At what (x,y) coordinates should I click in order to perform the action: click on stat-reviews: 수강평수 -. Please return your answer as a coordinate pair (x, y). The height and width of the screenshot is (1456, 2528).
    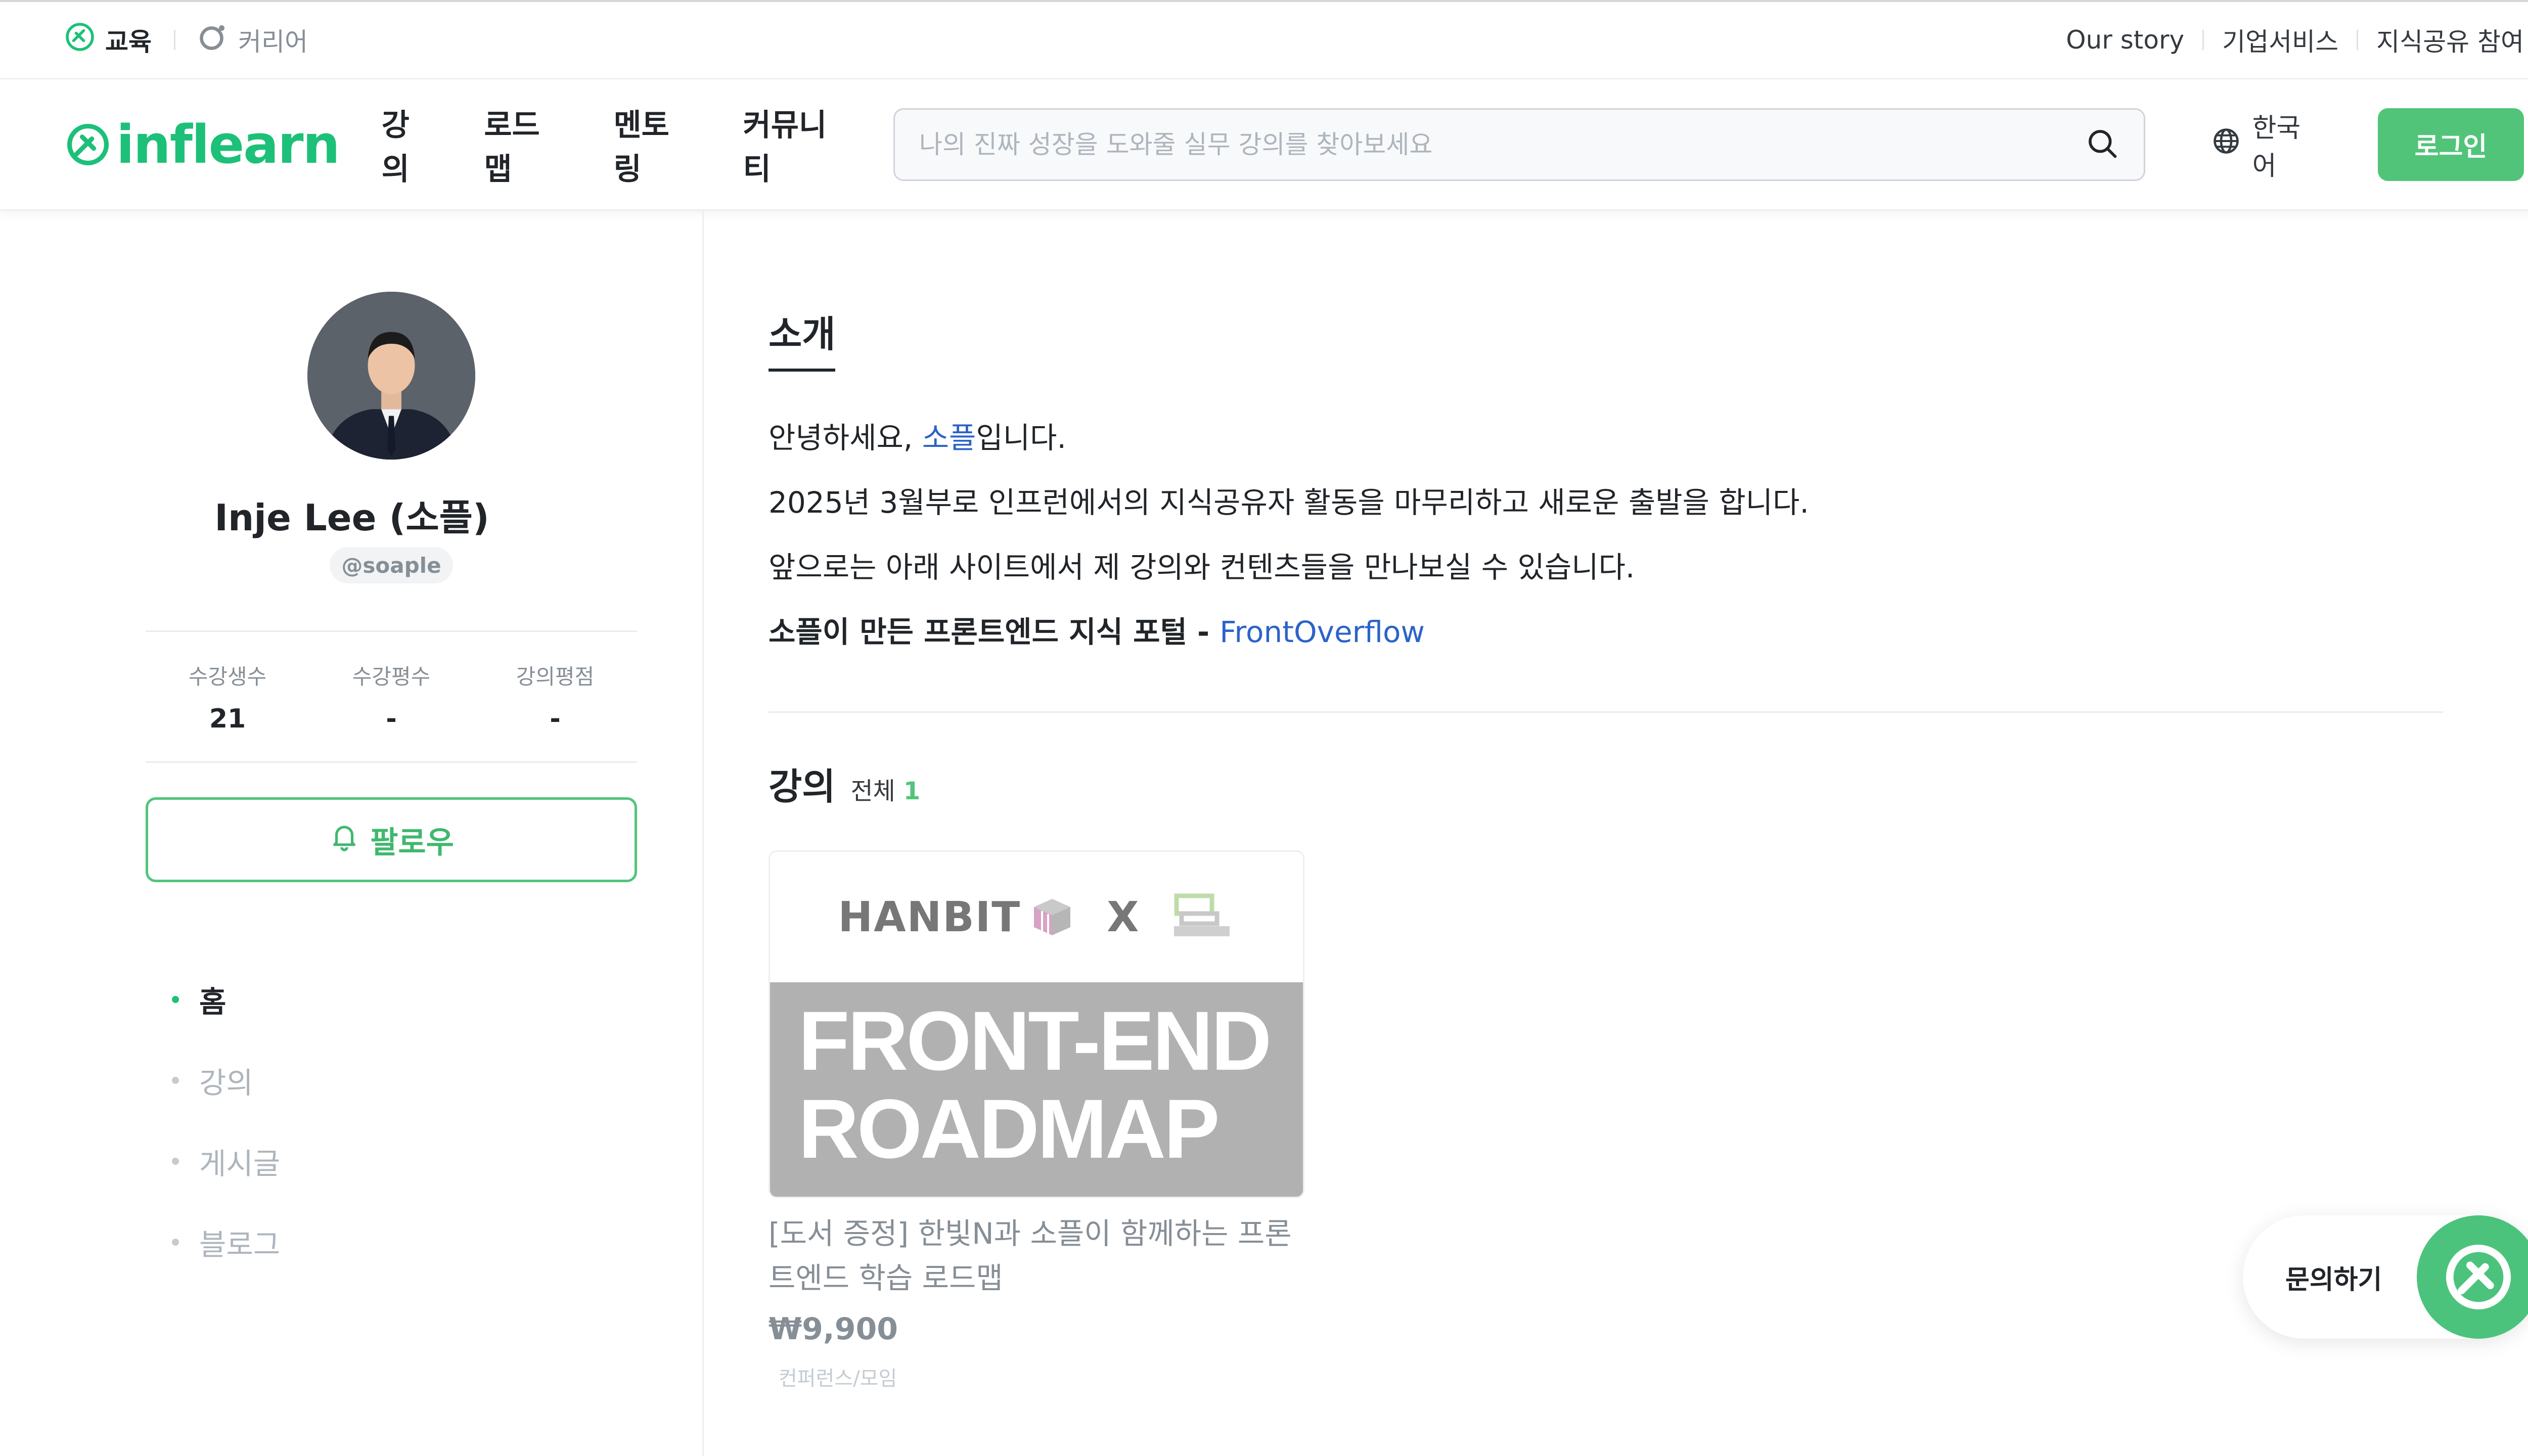
    Looking at the image, I should click on (391, 696).